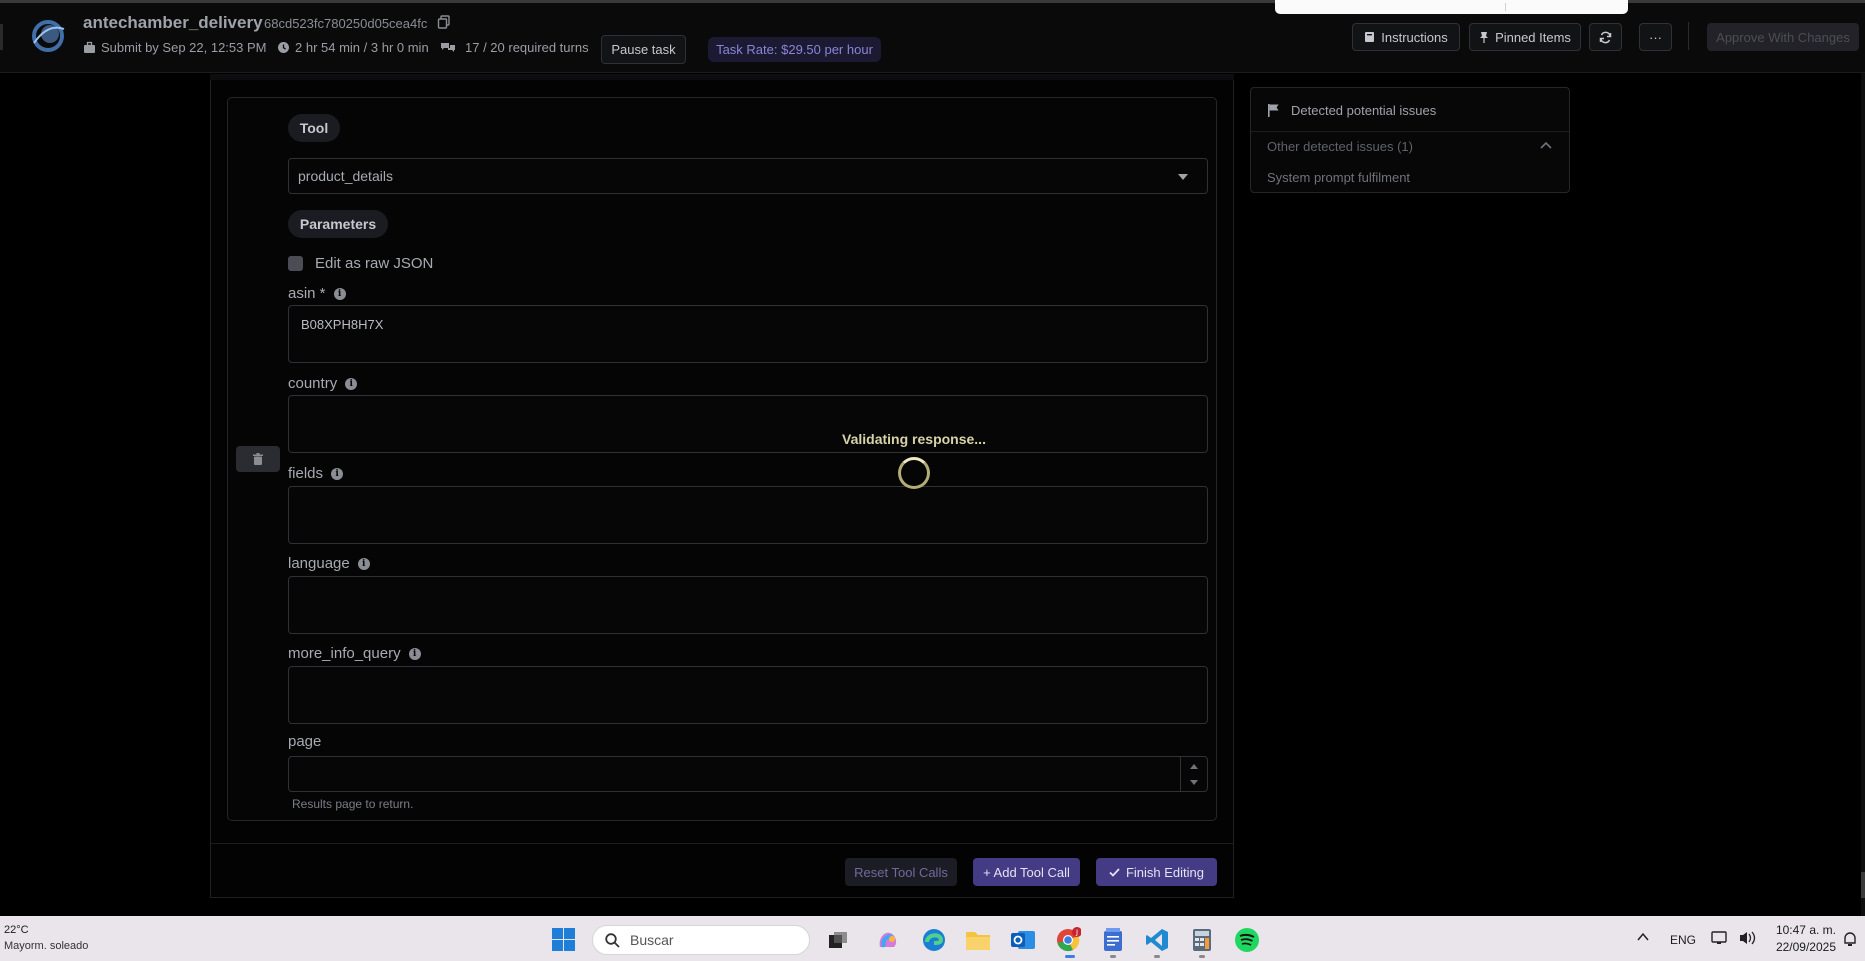 The image size is (1865, 961). Describe the element at coordinates (1484, 37) in the screenshot. I see `pin-icon` at that location.